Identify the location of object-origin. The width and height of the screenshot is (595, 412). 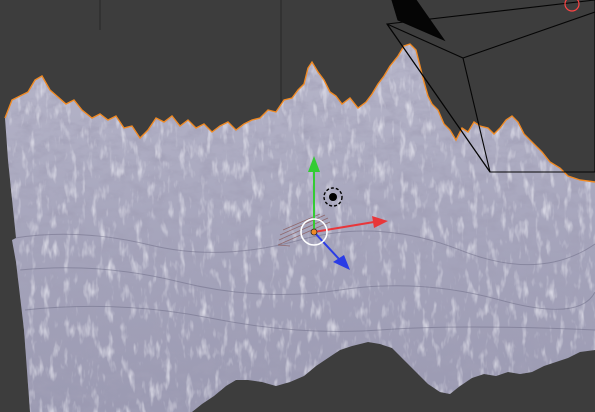
(314, 232).